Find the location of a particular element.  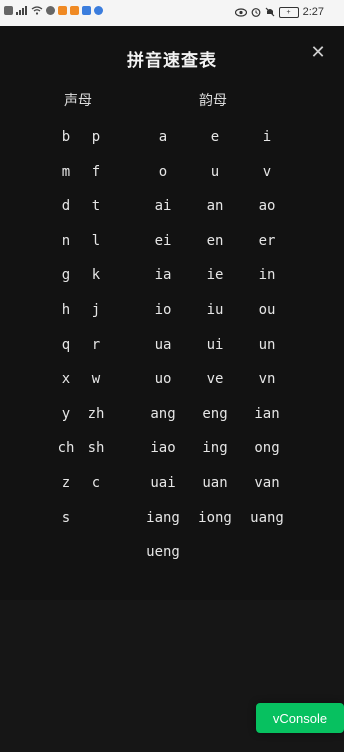

initial-cell: l is located at coordinates (96, 240).